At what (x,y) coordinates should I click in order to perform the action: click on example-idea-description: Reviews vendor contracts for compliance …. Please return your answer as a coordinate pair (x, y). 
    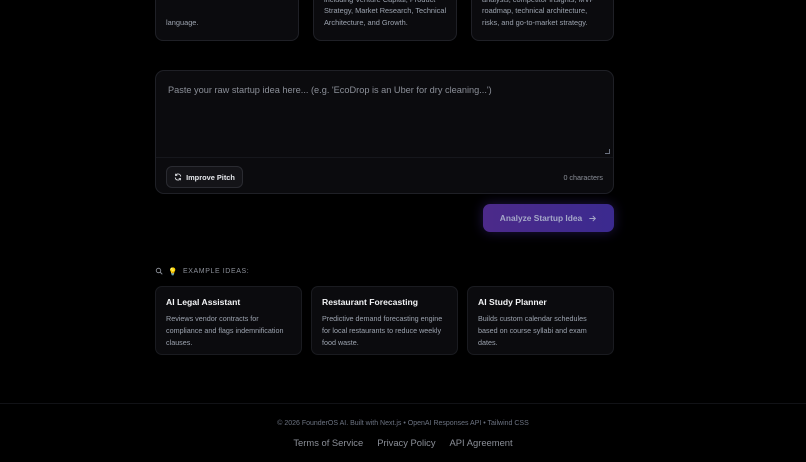
    Looking at the image, I should click on (225, 330).